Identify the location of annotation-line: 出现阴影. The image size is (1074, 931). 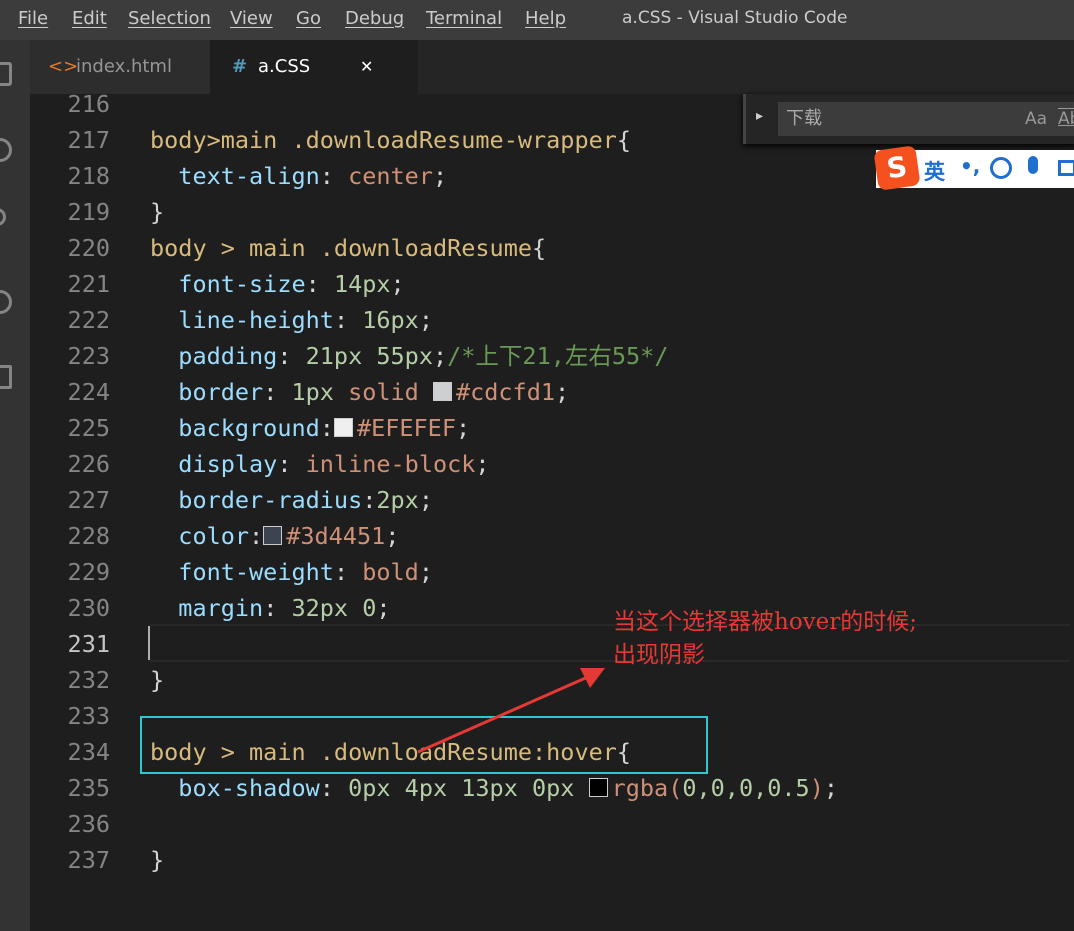
(659, 655).